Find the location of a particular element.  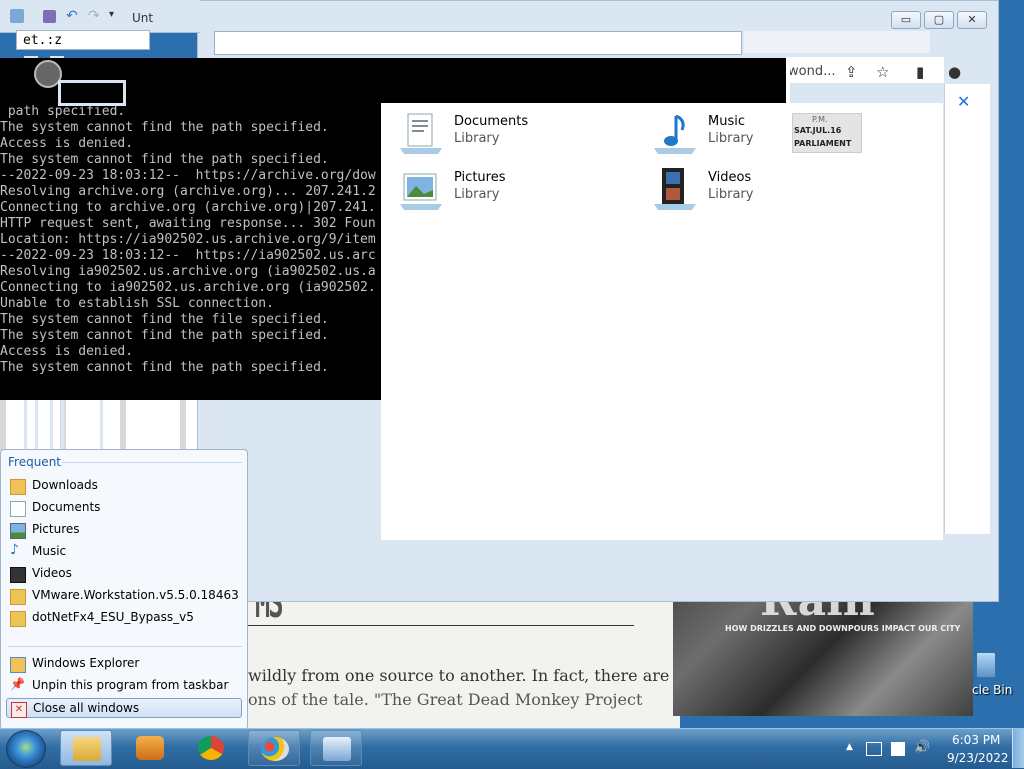

undo-icon: ↶ is located at coordinates (72, 16).